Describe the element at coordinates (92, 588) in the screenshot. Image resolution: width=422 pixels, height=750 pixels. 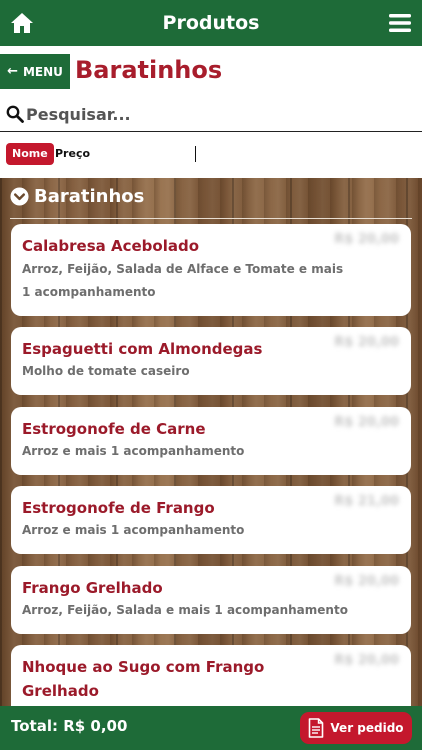
I see `product-name: Frango Grelhado` at that location.